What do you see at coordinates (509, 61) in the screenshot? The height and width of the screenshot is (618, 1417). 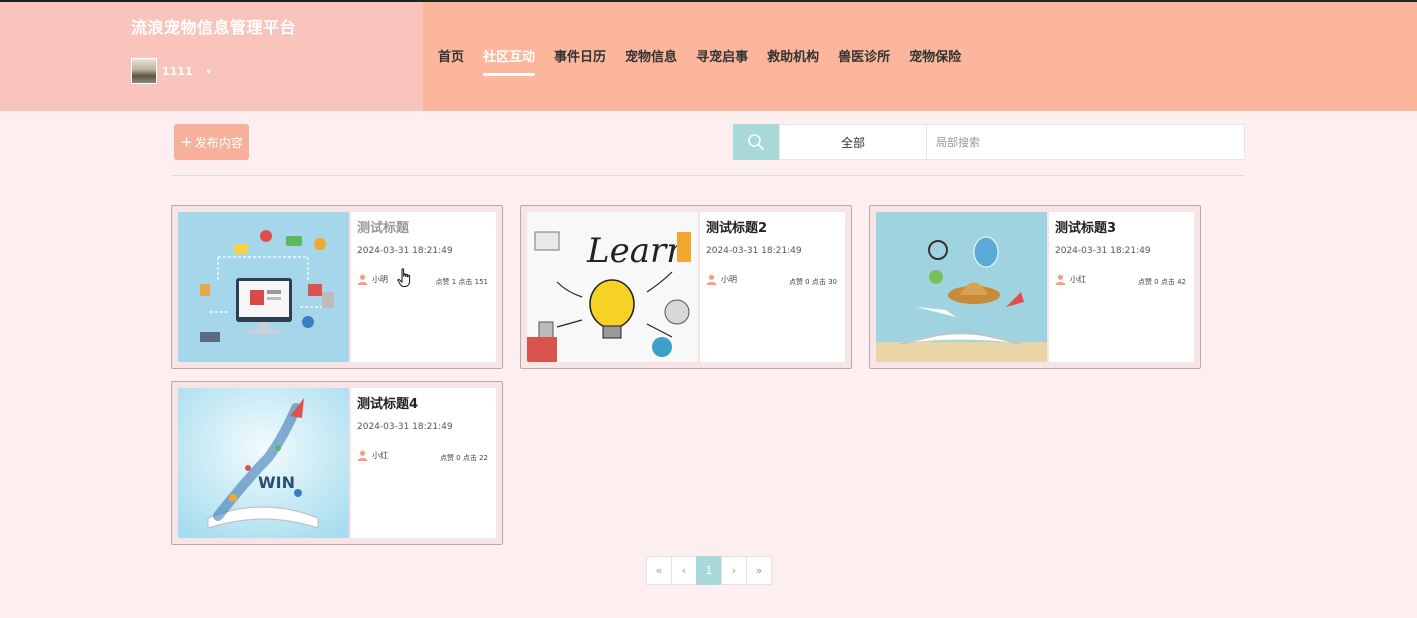 I see `nav-item-community: 社区互动` at bounding box center [509, 61].